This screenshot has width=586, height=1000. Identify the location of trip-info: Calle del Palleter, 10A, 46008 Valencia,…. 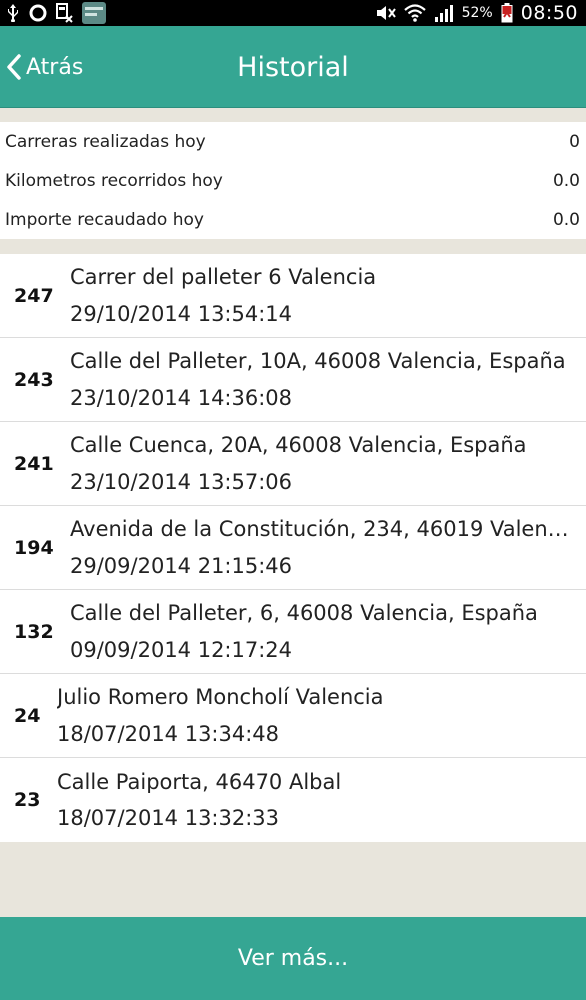
(328, 379).